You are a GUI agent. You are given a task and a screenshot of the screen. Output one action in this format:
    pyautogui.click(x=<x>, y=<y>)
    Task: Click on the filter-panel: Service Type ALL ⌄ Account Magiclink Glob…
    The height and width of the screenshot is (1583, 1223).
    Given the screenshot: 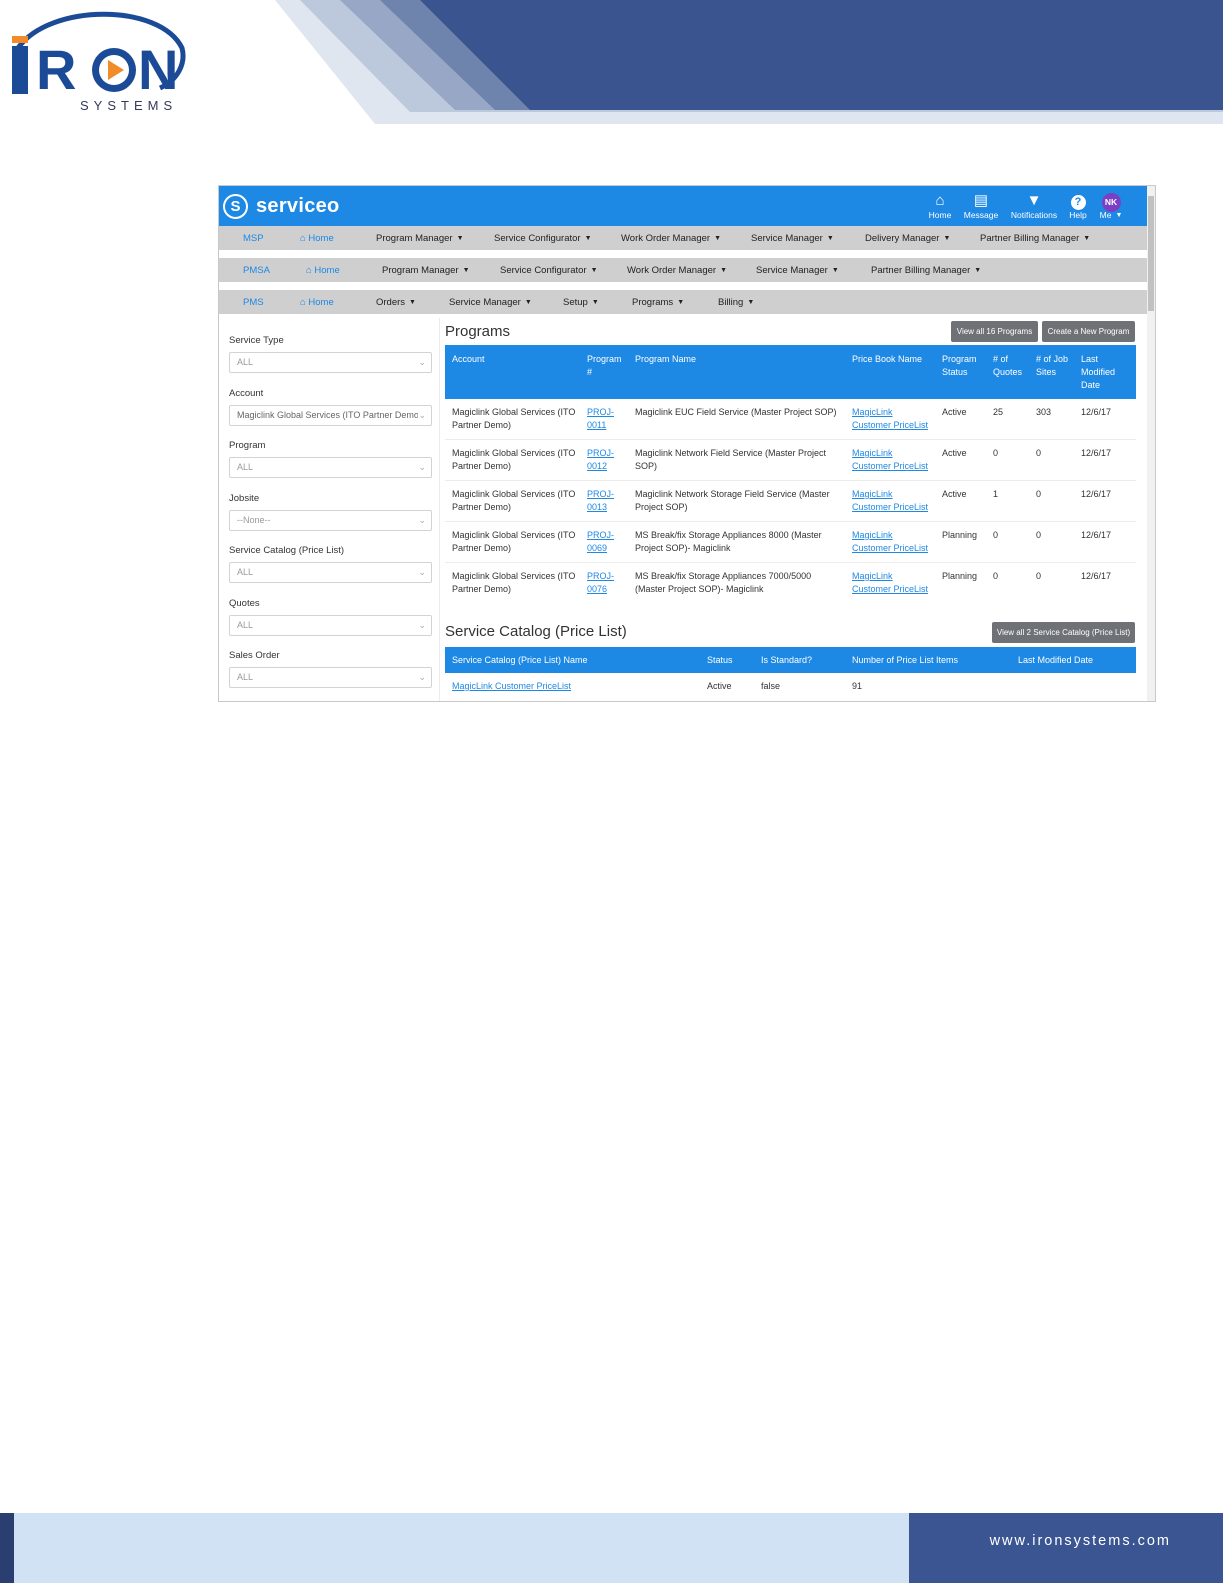 What is the action you would take?
    pyautogui.click(x=330, y=509)
    